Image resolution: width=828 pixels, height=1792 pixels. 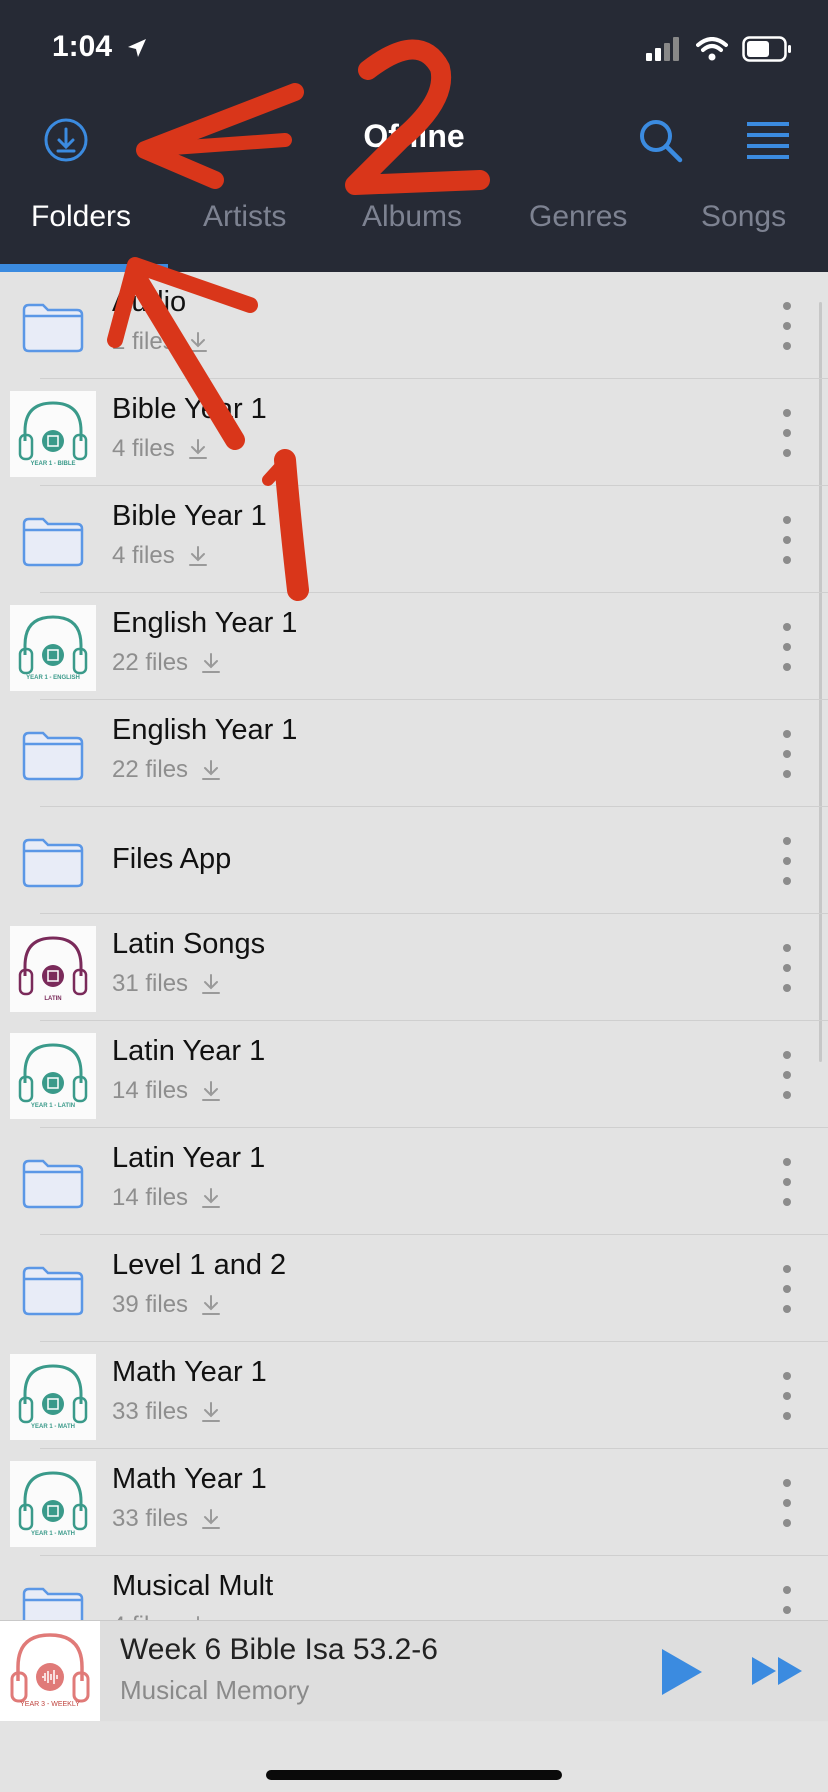 I want to click on play-icon, so click(x=681, y=1672).